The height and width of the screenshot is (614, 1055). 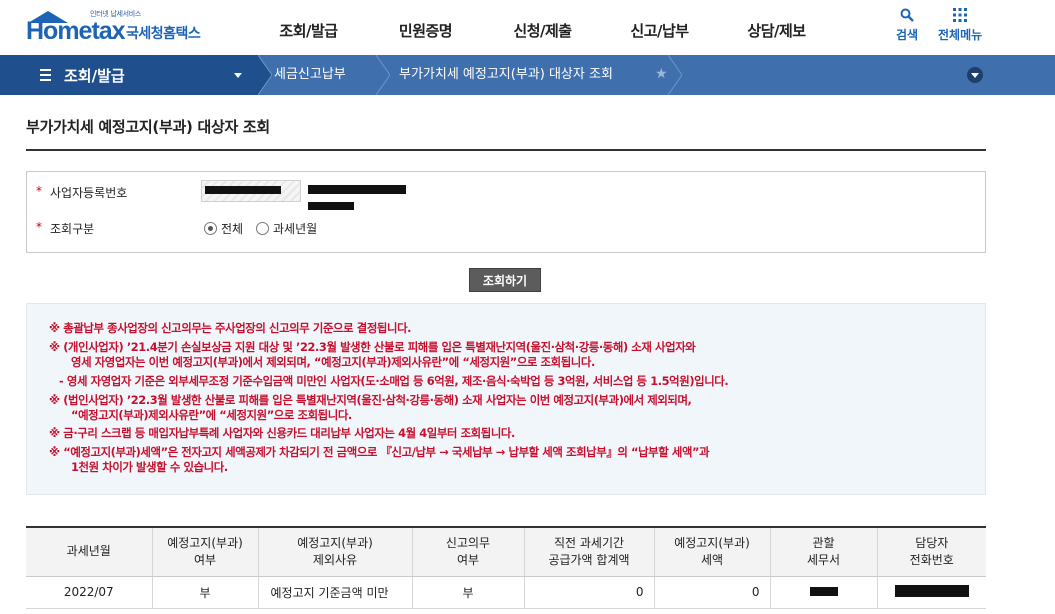 I want to click on cell-duty-yn: 부, so click(x=468, y=592).